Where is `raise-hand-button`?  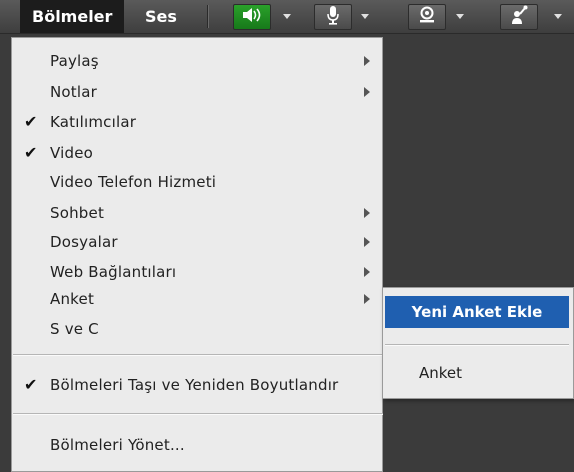
raise-hand-button is located at coordinates (519, 17).